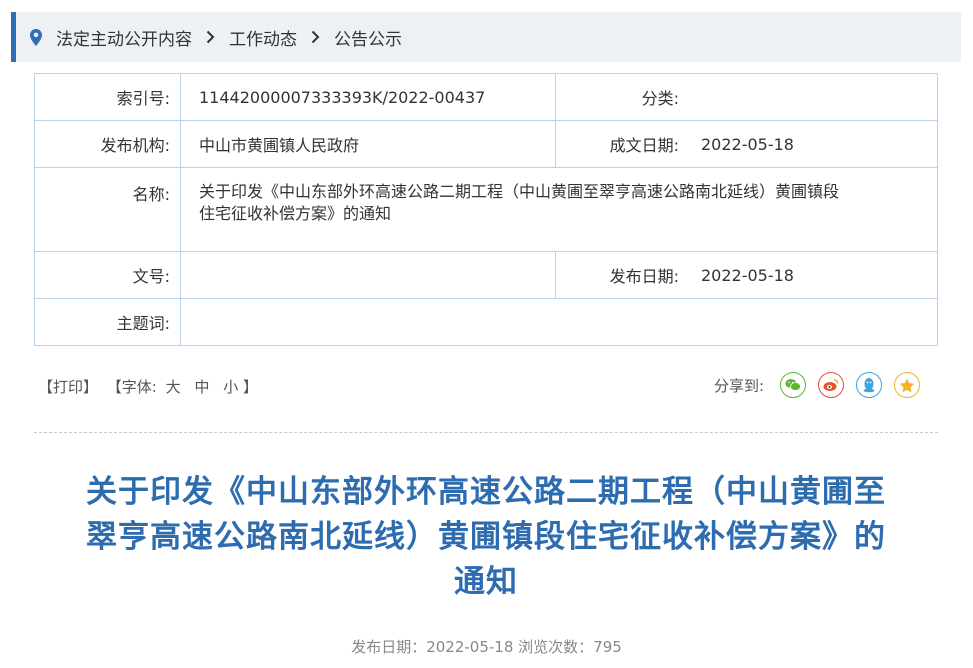  What do you see at coordinates (623, 275) in the screenshot?
I see `pub-date-label: 发布日期:` at bounding box center [623, 275].